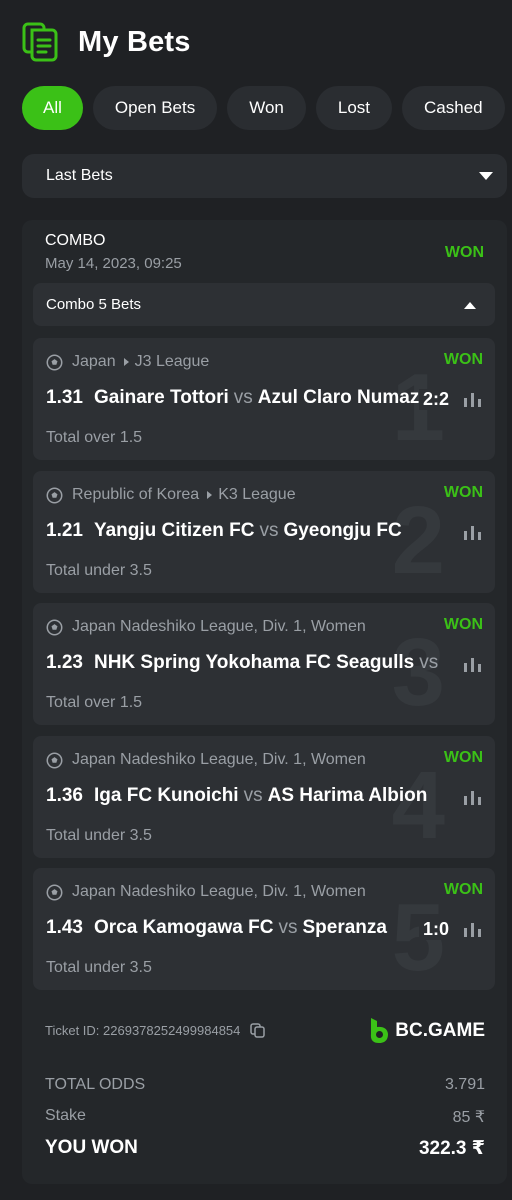  I want to click on country-label: Japan, so click(94, 361).